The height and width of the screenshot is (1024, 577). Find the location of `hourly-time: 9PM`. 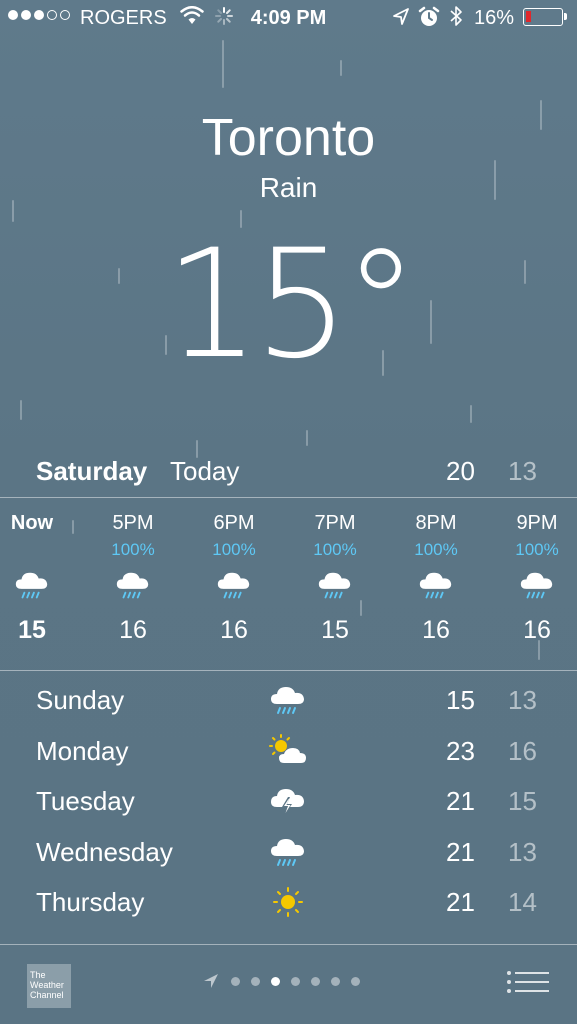

hourly-time: 9PM is located at coordinates (537, 523).